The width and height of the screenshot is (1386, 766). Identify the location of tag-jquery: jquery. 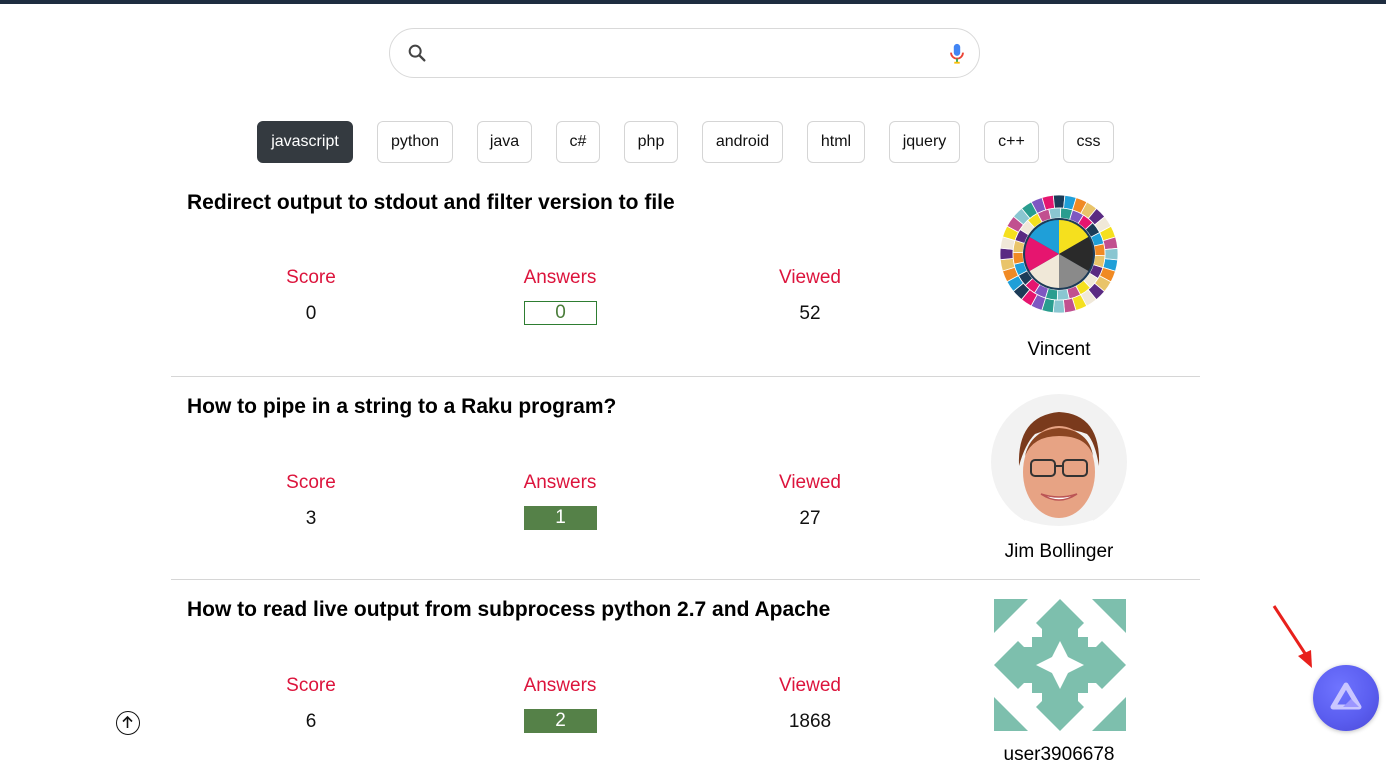
(924, 142).